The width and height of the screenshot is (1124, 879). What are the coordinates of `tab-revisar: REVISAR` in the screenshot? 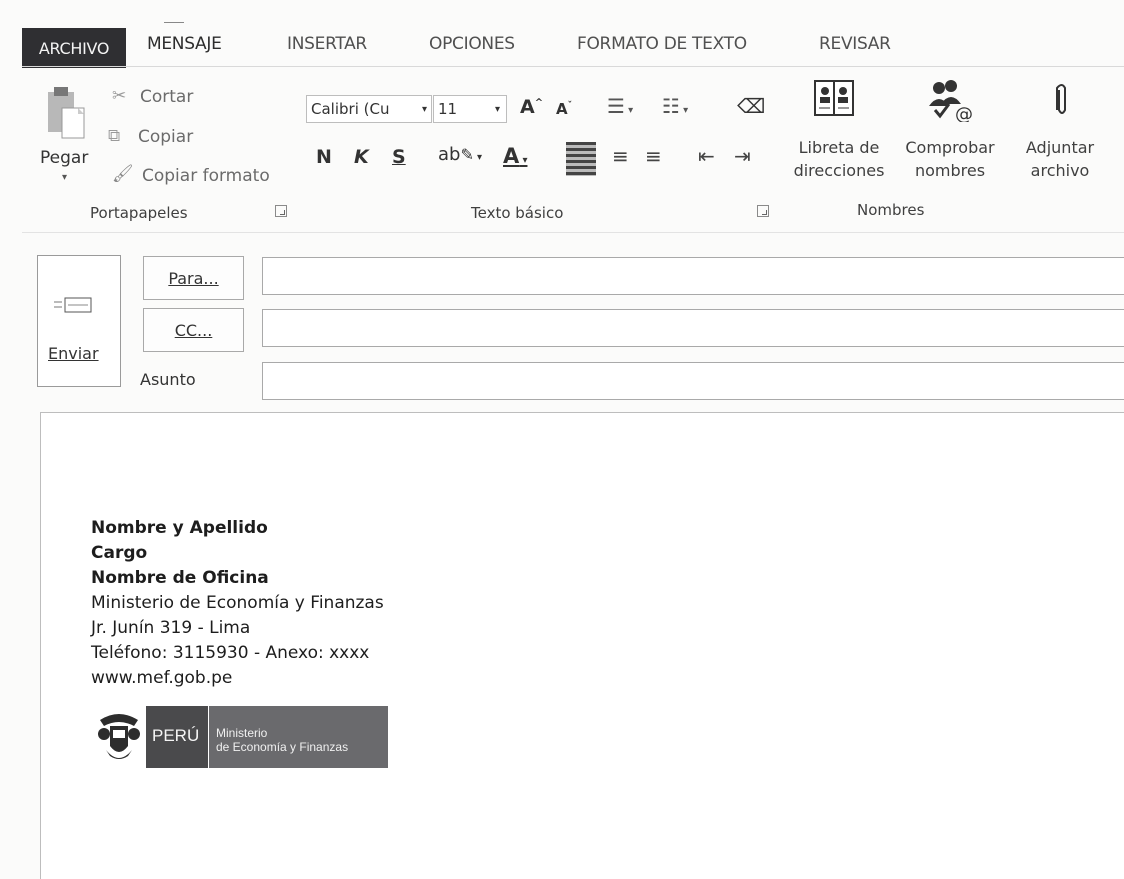 It's located at (855, 44).